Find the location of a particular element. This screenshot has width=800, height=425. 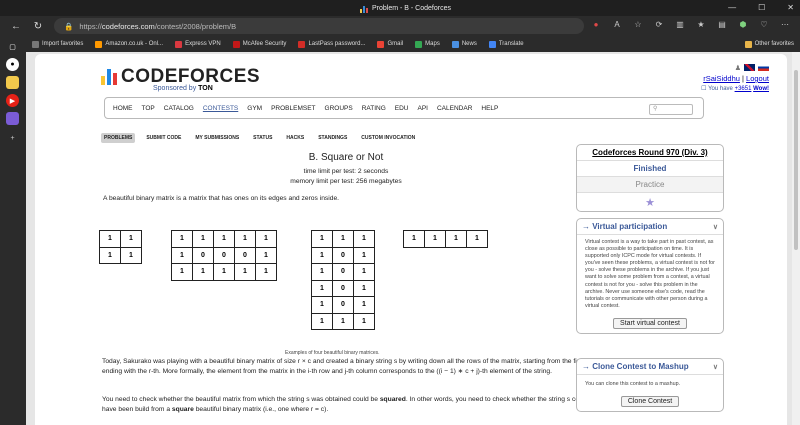

username-link: rSaiSiddhu is located at coordinates (721, 78).